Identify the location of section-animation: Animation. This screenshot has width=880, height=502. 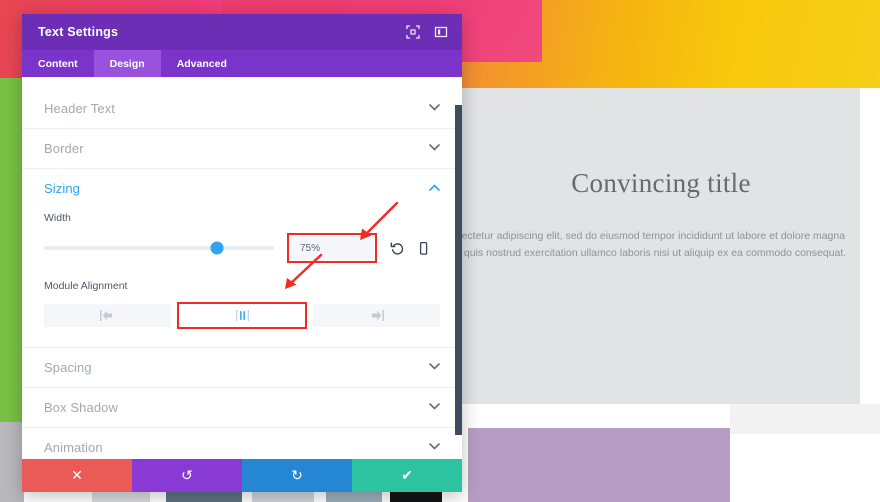
(242, 443).